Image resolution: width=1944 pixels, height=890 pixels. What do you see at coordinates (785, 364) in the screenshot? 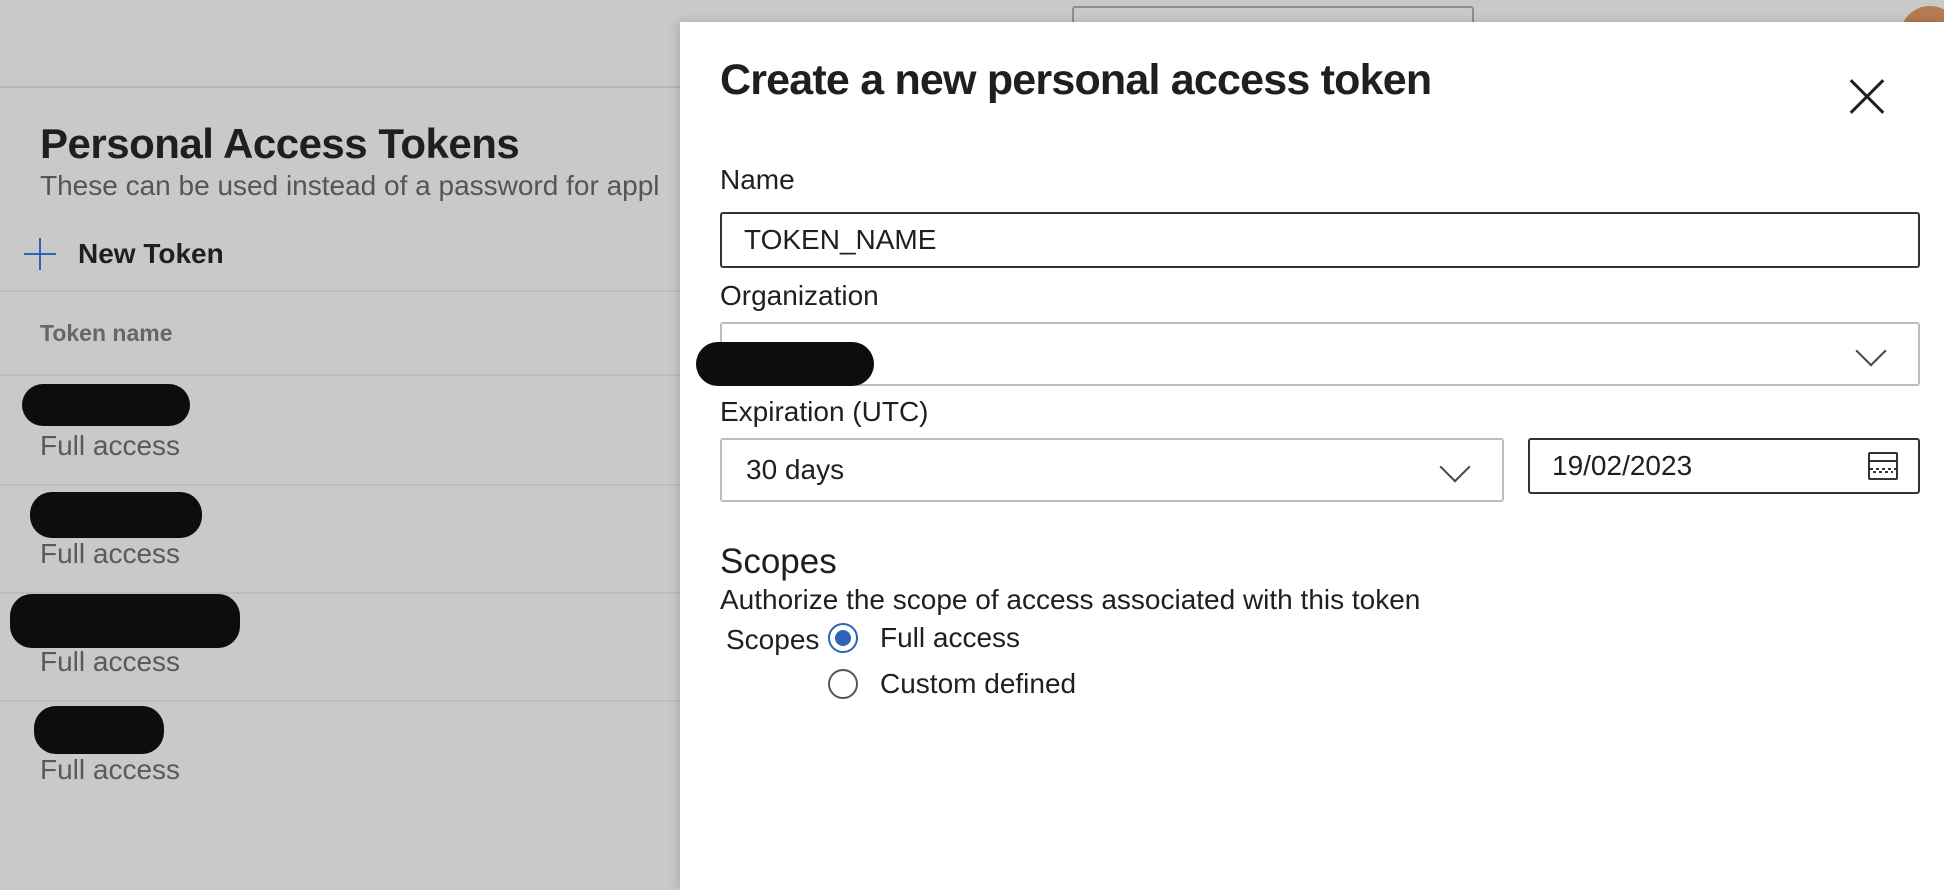
I see `redacted-organization` at bounding box center [785, 364].